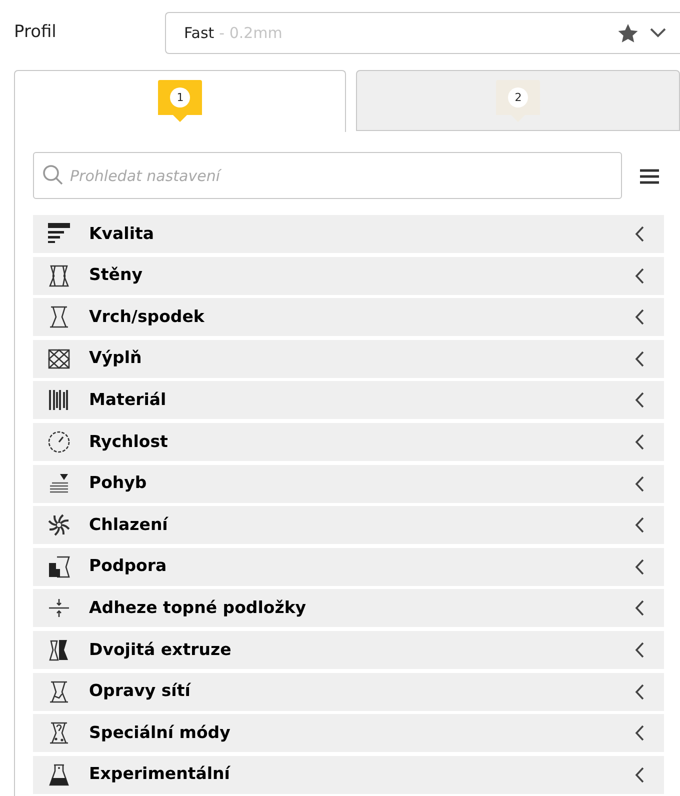 This screenshot has width=680, height=796. Describe the element at coordinates (348, 400) in the screenshot. I see `category-row: Materiál` at that location.